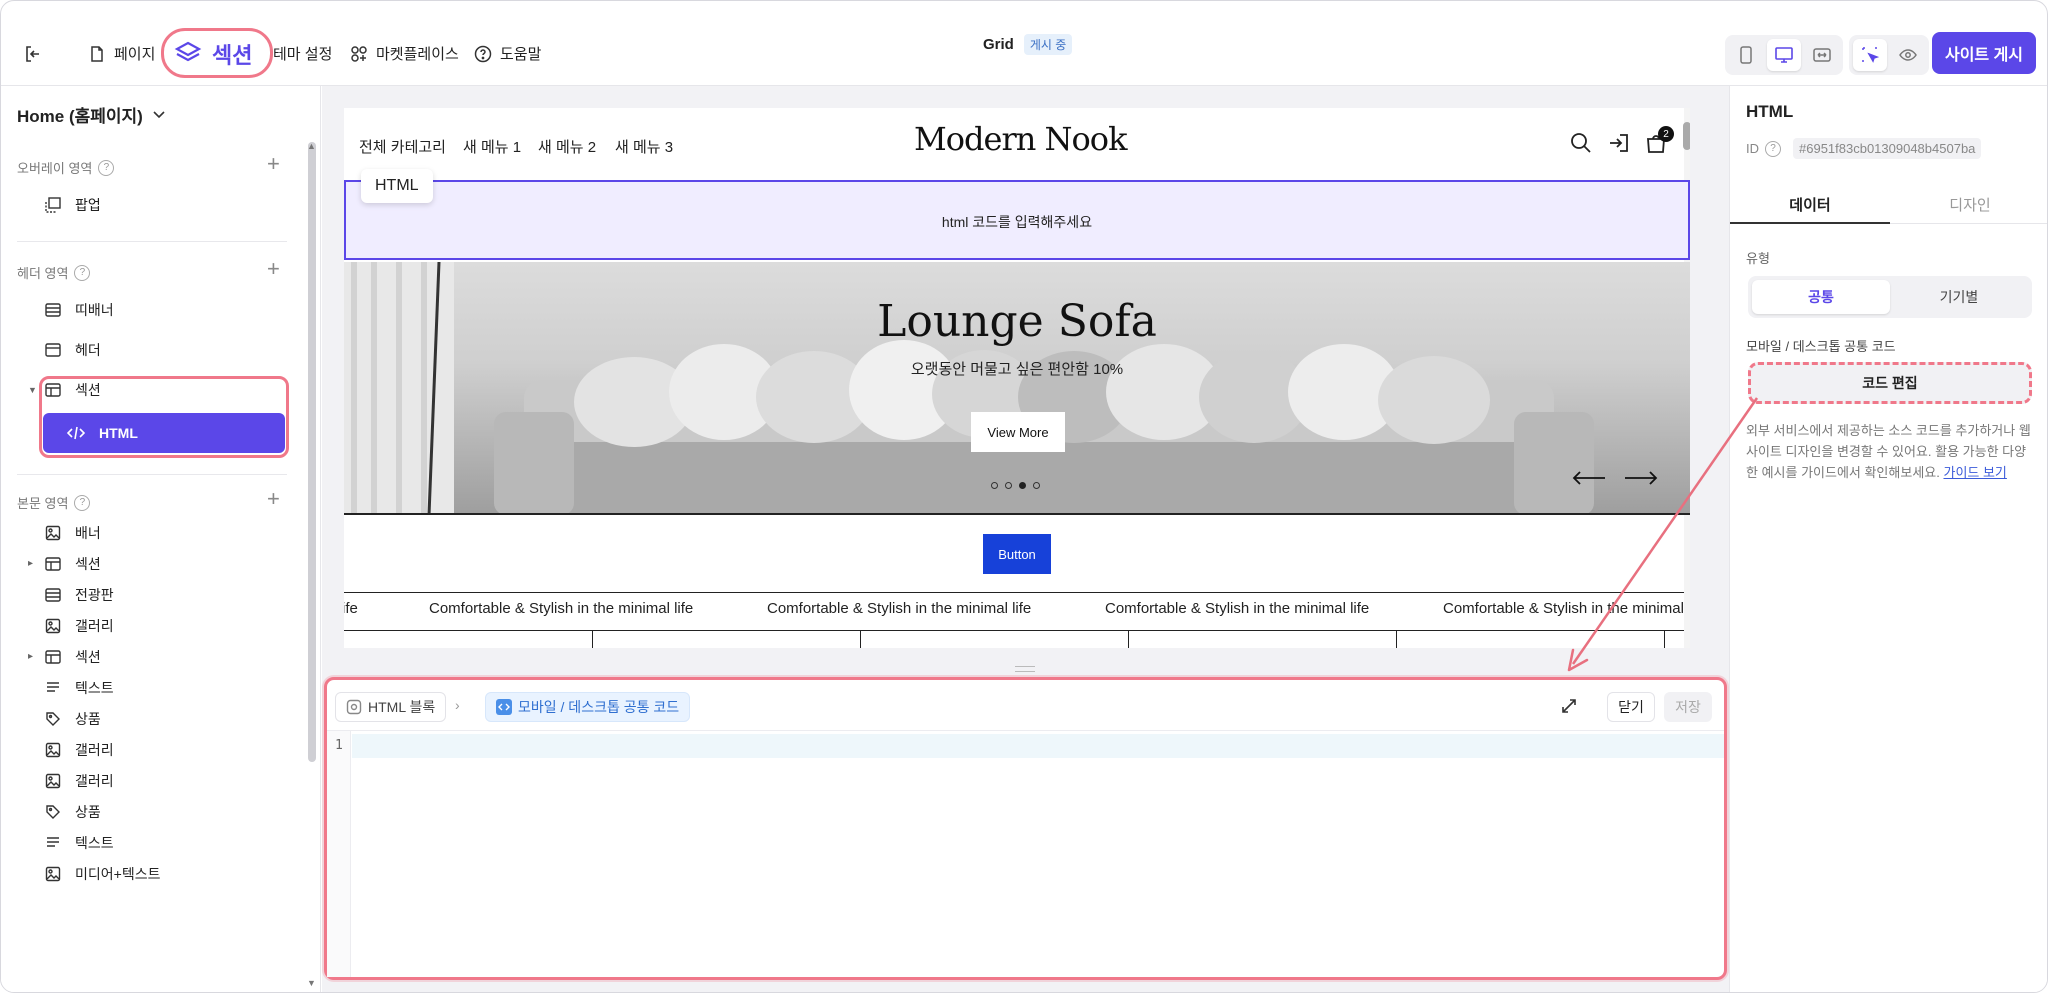 The image size is (2048, 993). What do you see at coordinates (567, 146) in the screenshot?
I see `nav-link-menu-2: 새 메뉴 2` at bounding box center [567, 146].